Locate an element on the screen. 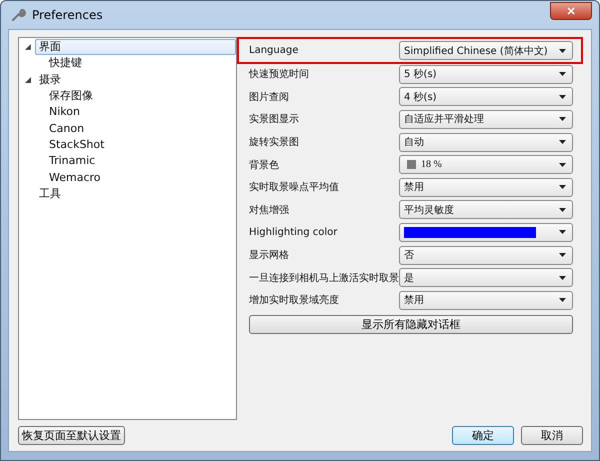 The image size is (600, 461). setting-label: 一旦连接到相机马上激活实时取景 is located at coordinates (324, 278).